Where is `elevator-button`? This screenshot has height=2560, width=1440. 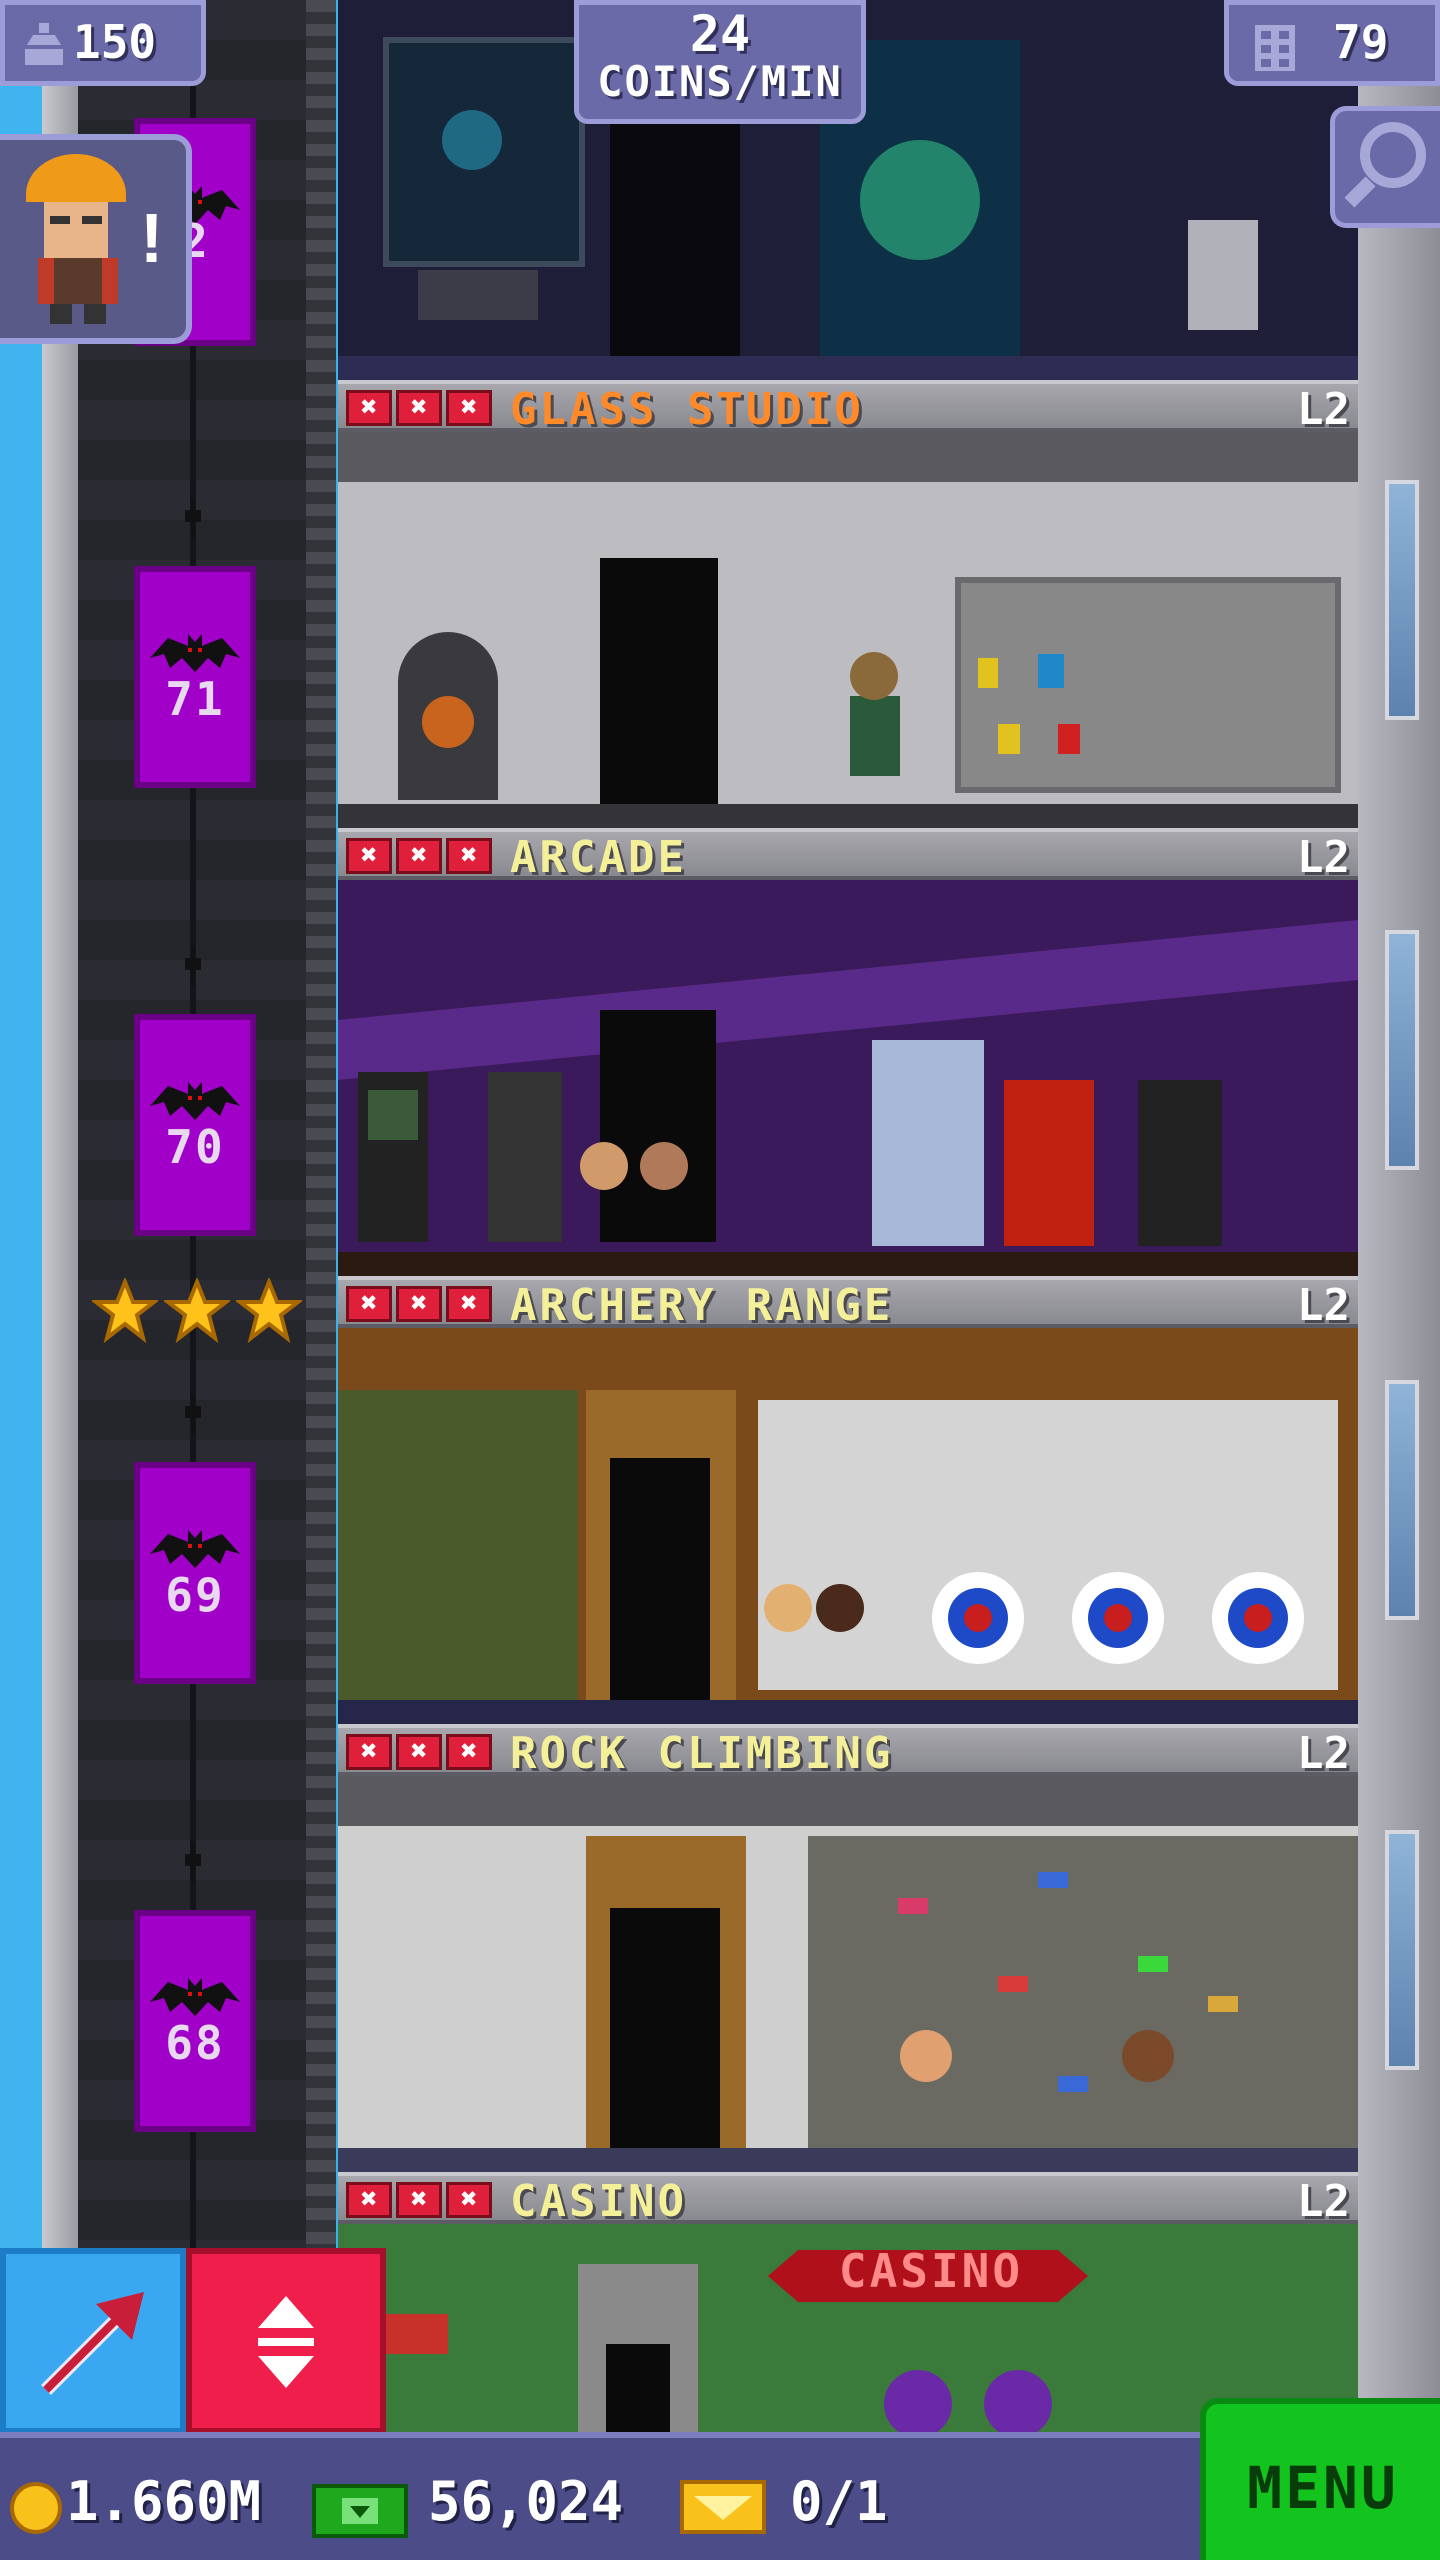
elevator-button is located at coordinates (286, 2341).